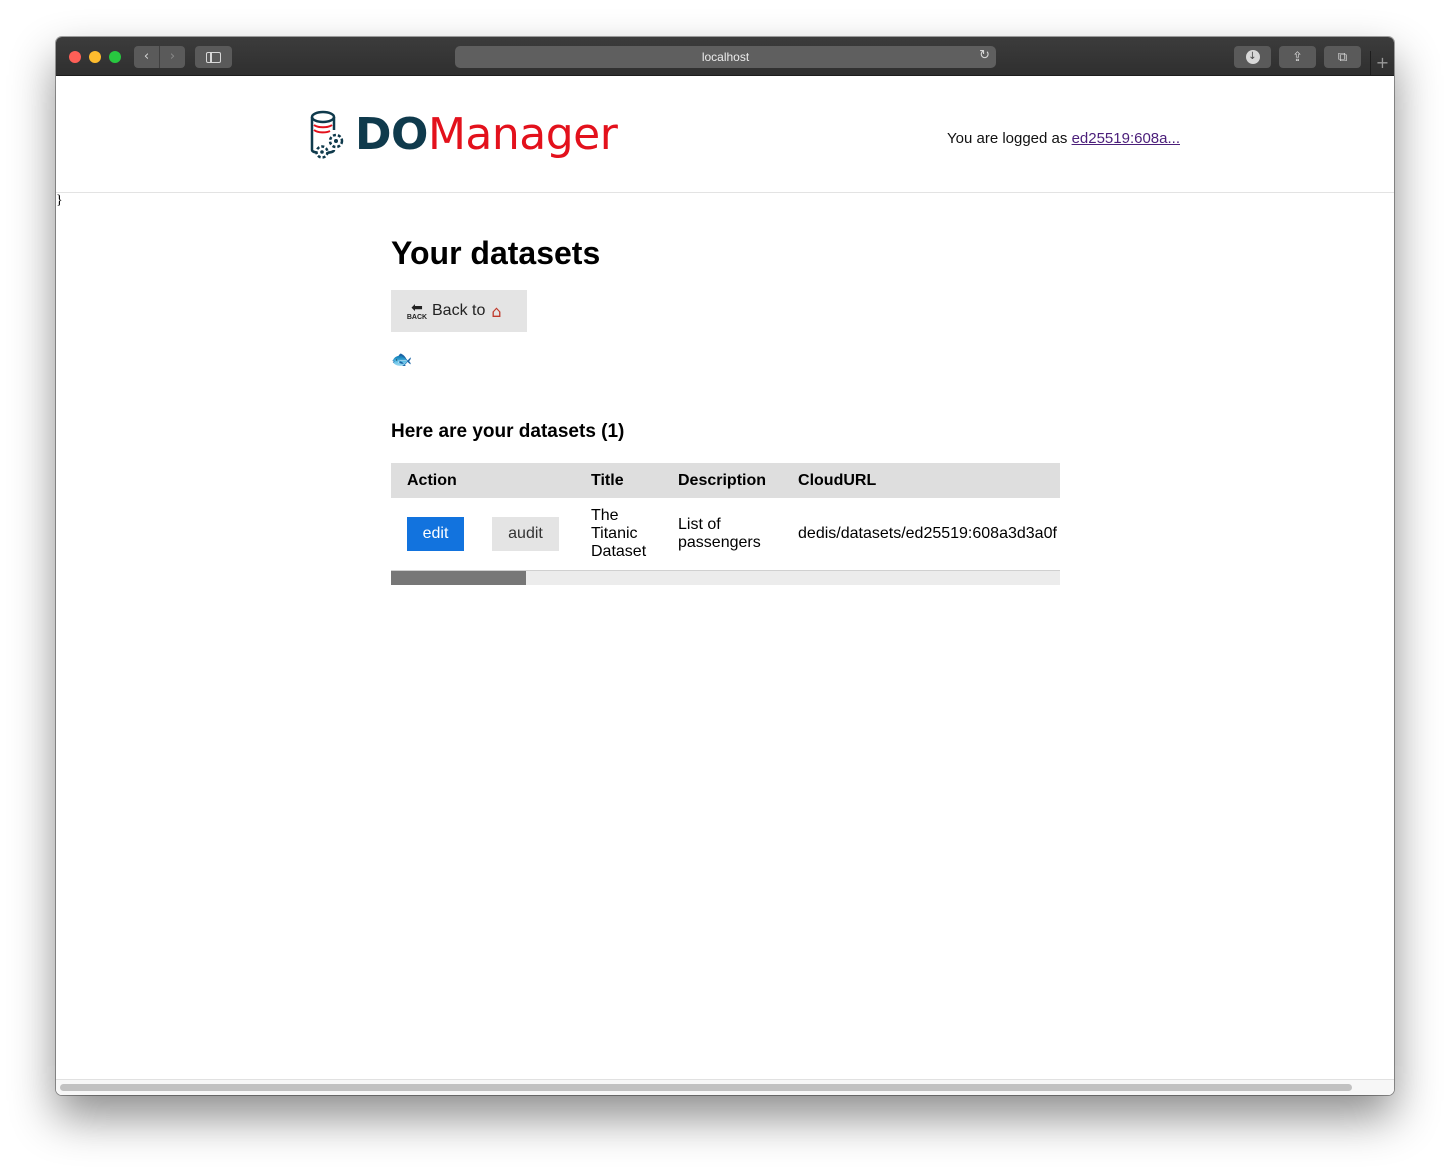 The height and width of the screenshot is (1169, 1450). I want to click on share-icon: ⇪, so click(1297, 57).